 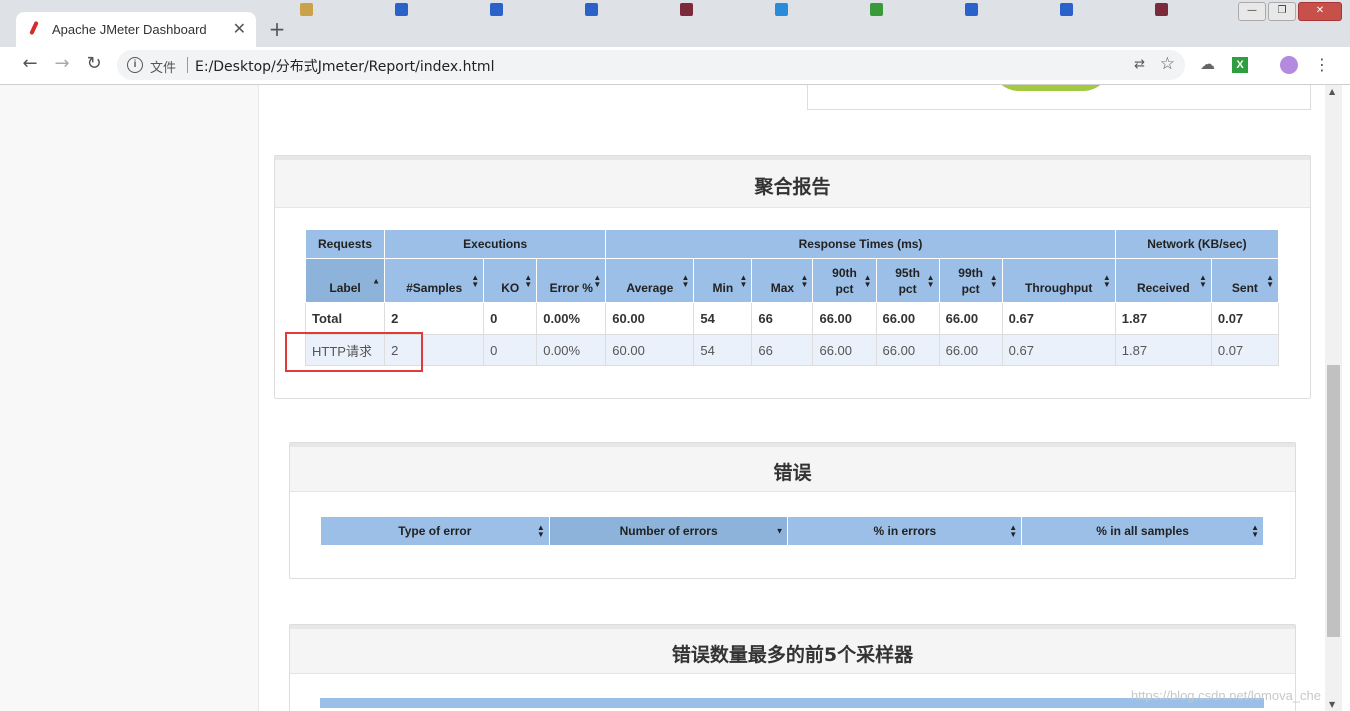 What do you see at coordinates (650, 280) in the screenshot?
I see `column-header: Average ▲ ▼` at bounding box center [650, 280].